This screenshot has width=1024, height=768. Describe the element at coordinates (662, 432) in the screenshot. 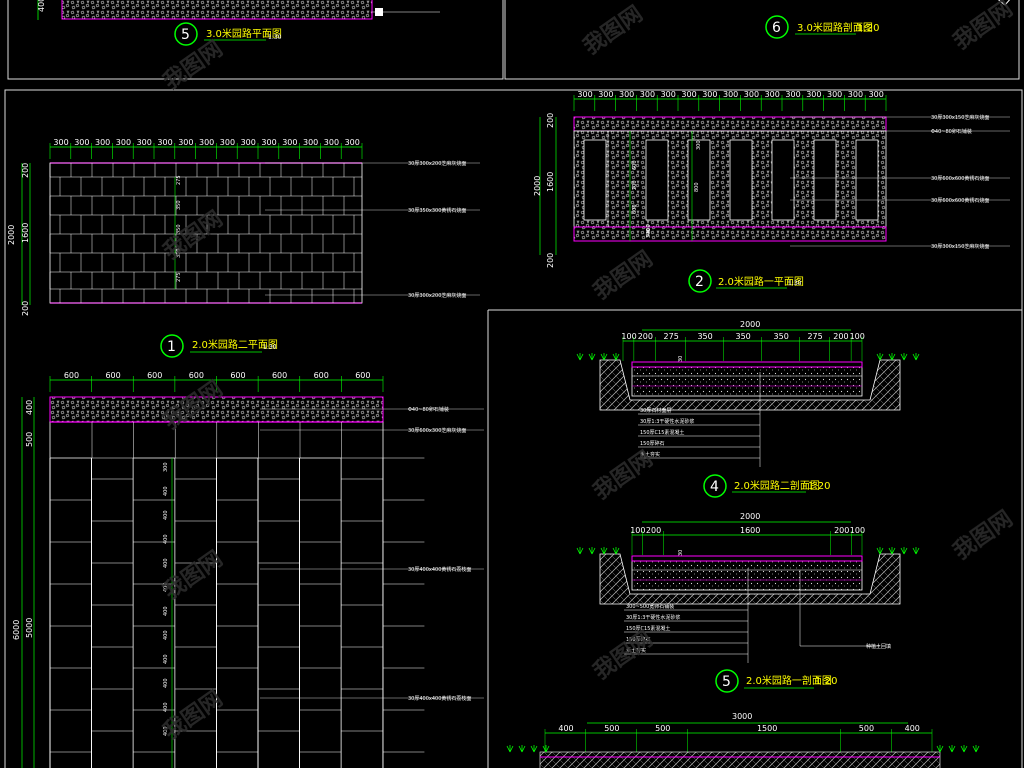

I see `v4-layer-2: 150厚C15素混凝土` at that location.